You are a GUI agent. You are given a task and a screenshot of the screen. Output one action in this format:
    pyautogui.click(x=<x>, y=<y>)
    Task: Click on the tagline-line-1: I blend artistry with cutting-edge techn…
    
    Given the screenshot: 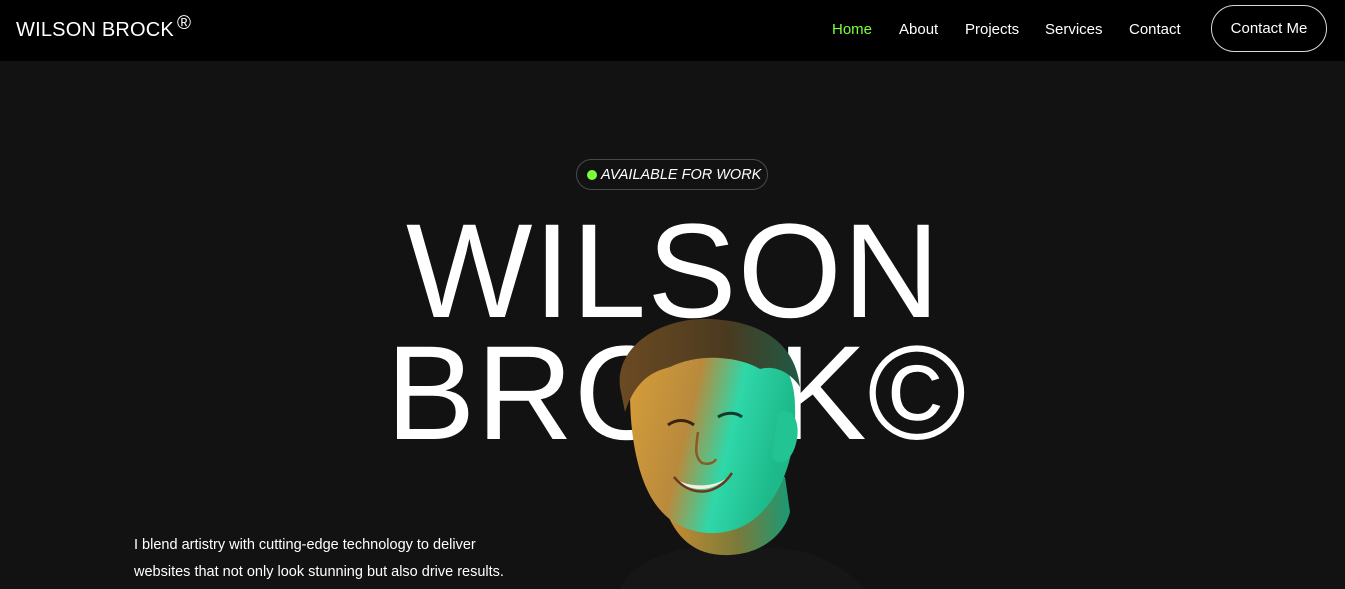 What is the action you would take?
    pyautogui.click(x=305, y=545)
    